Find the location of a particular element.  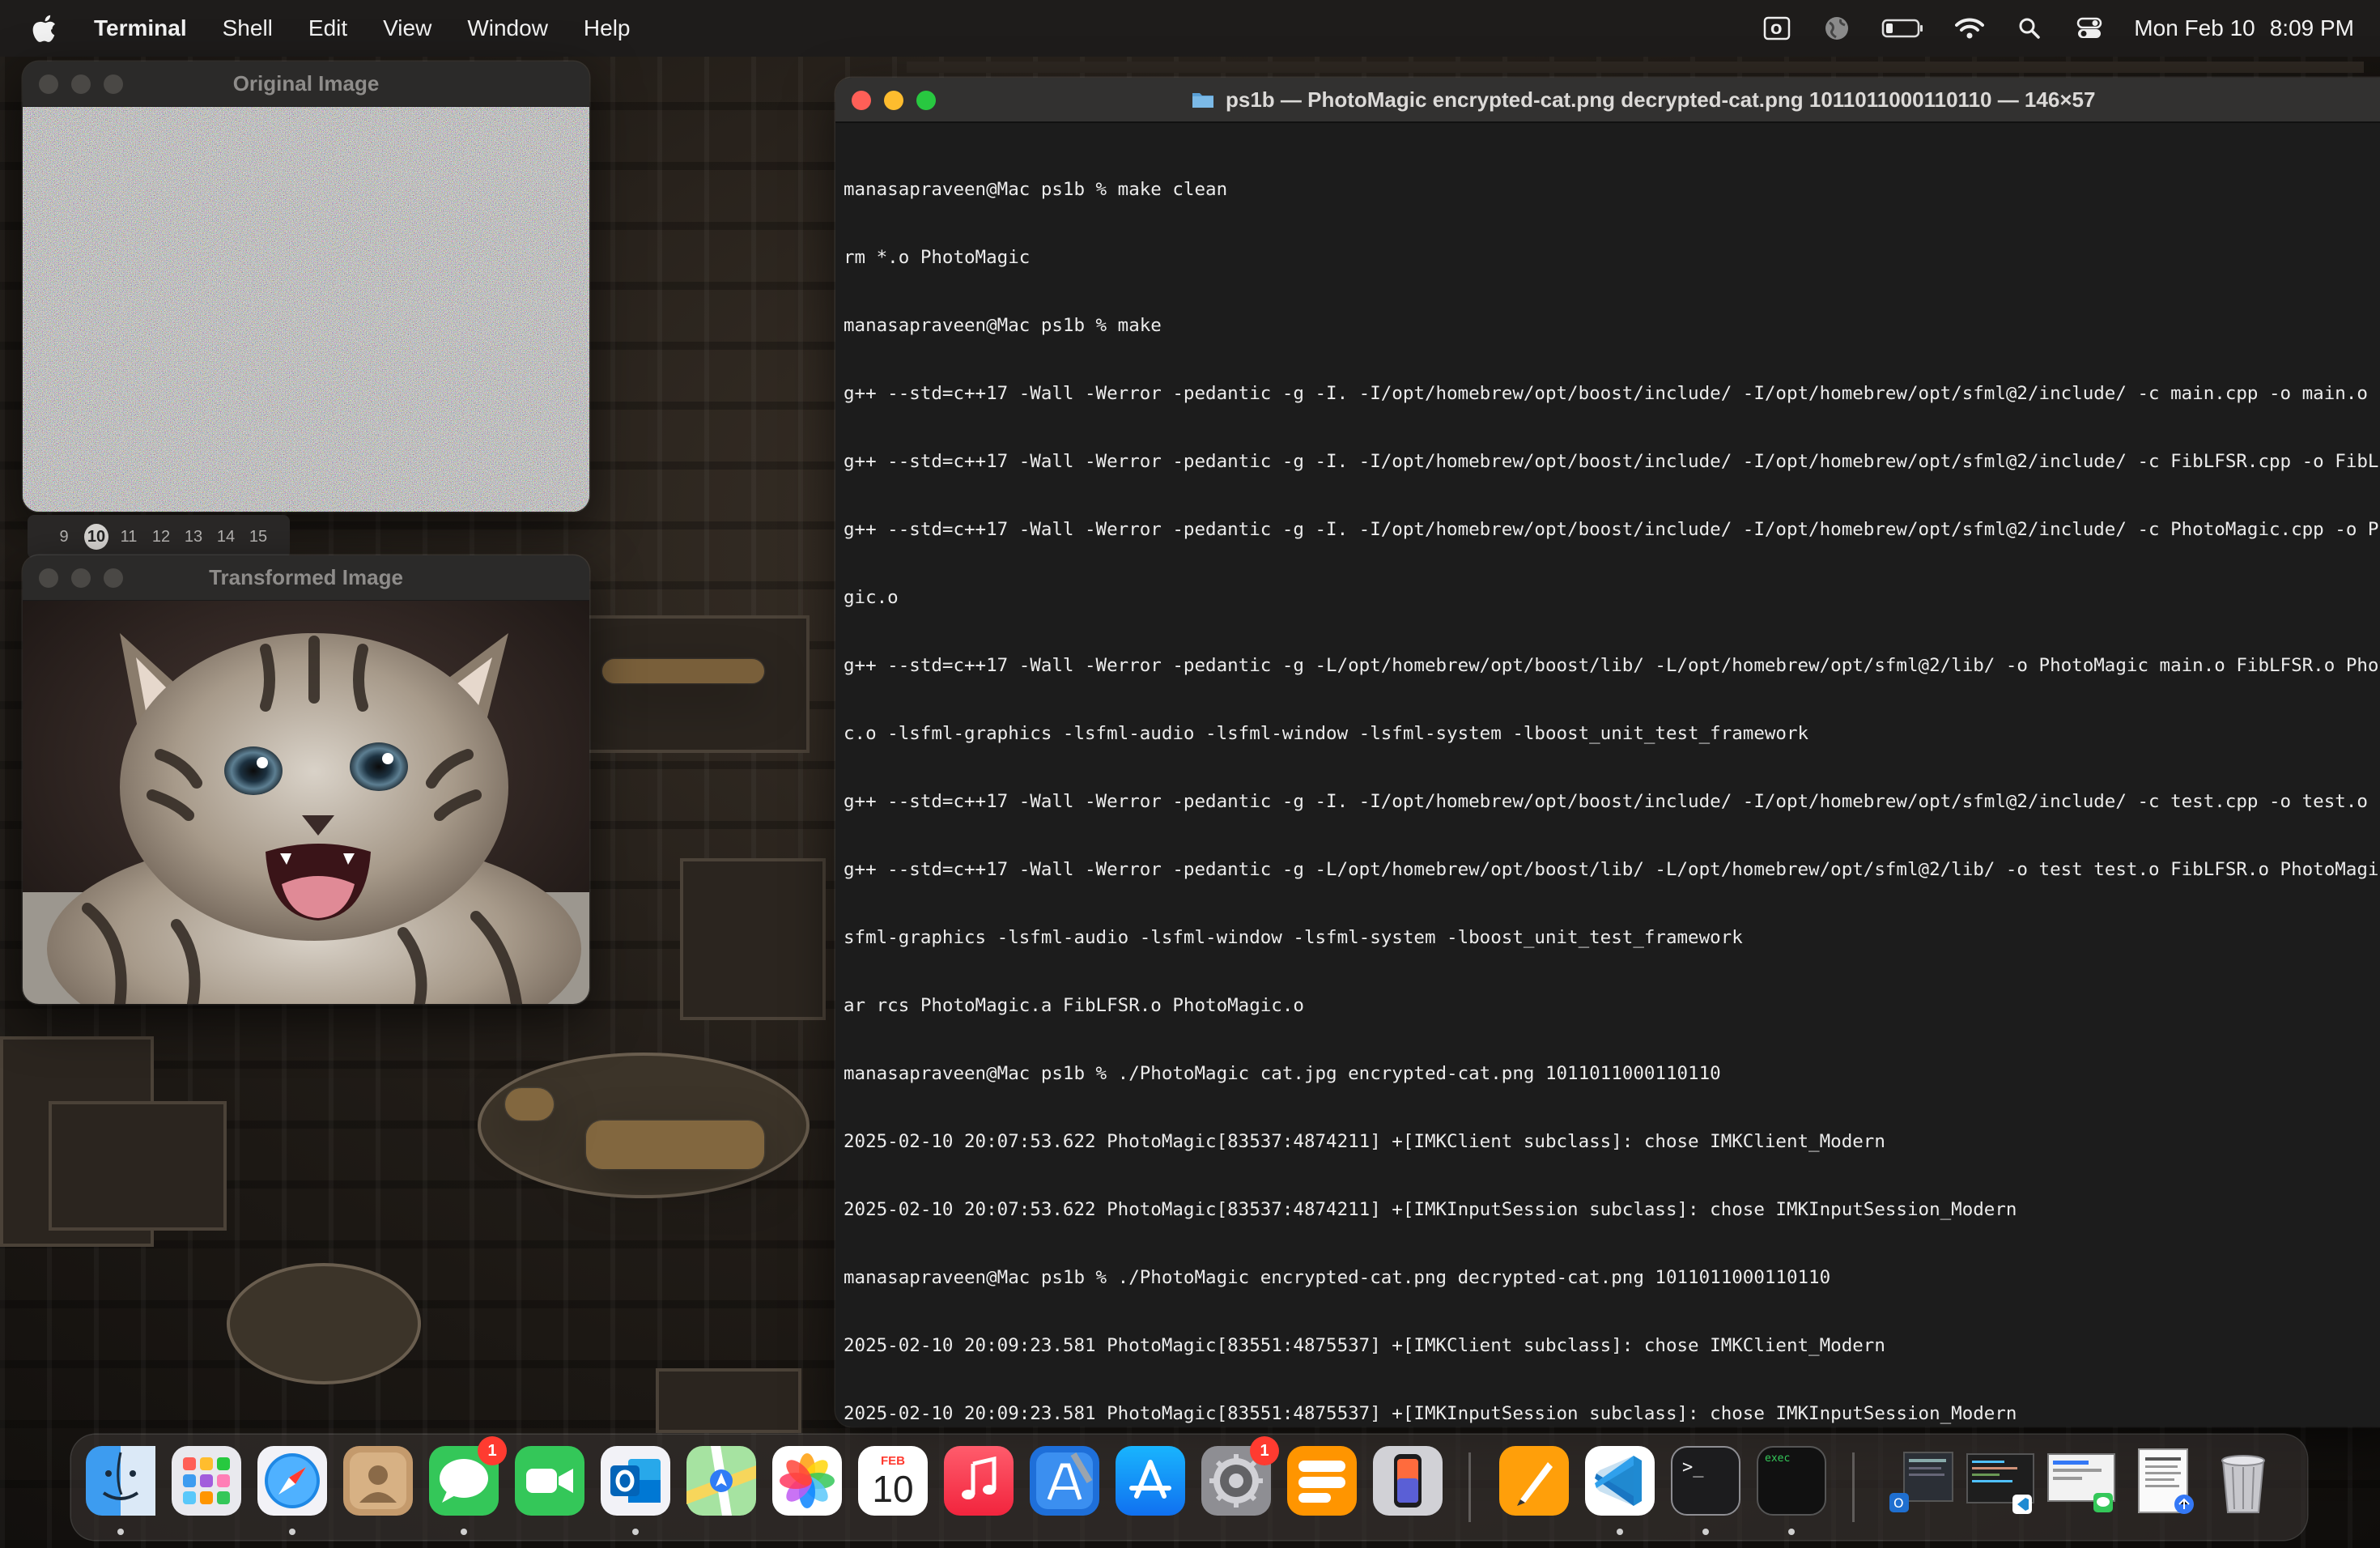

photos-icon is located at coordinates (807, 1481).